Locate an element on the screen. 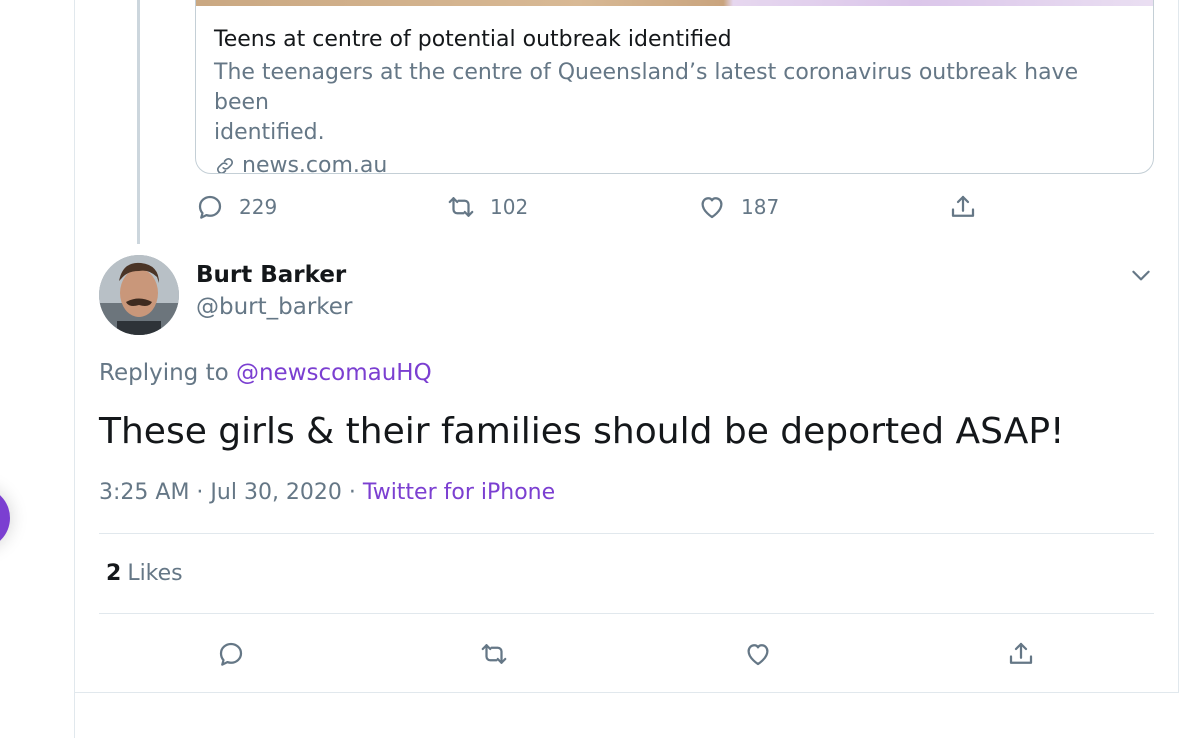  card-description-line: identified. is located at coordinates (269, 132).